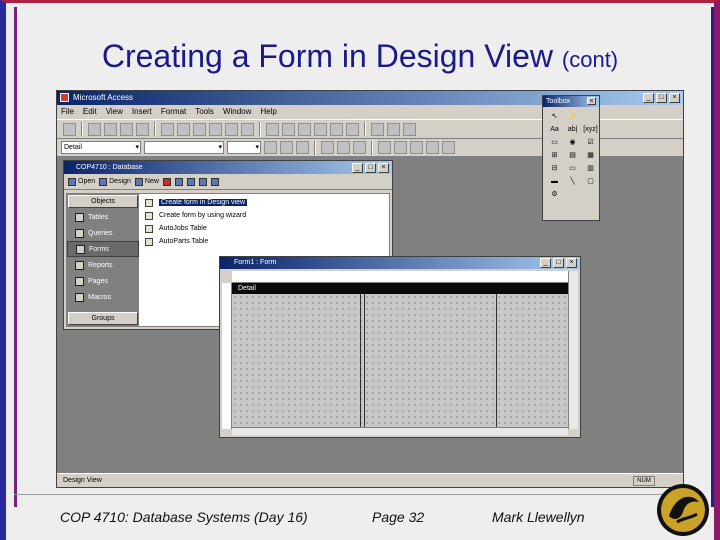 This screenshot has height=540, width=720. What do you see at coordinates (103, 201) in the screenshot?
I see `objects-header: Objects` at bounding box center [103, 201].